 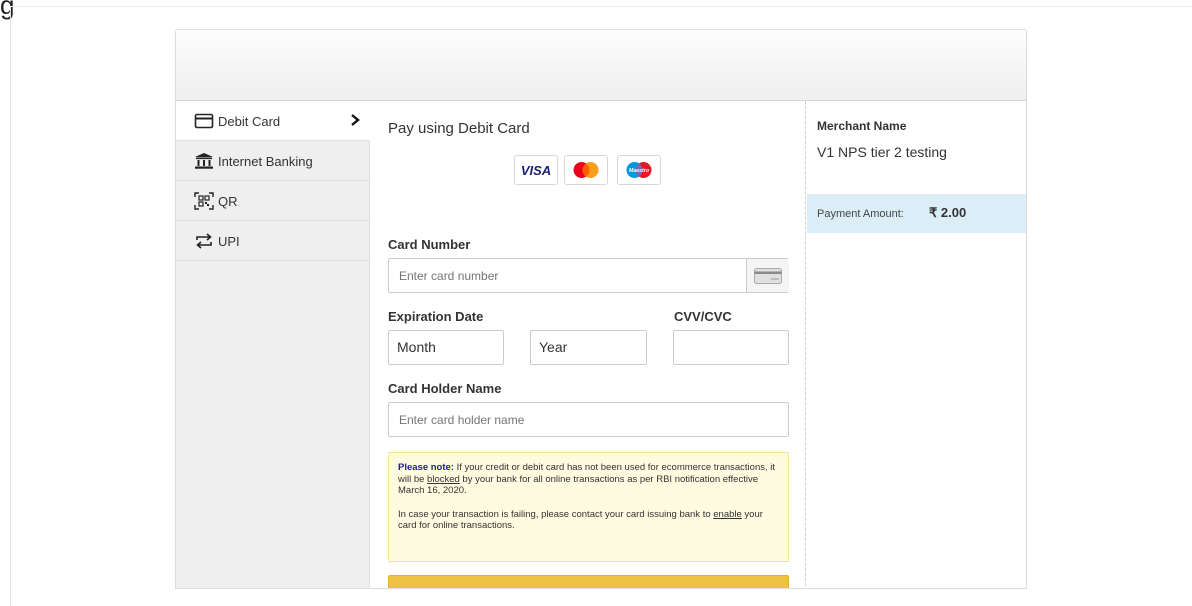 I want to click on visa-logo: VISA, so click(x=536, y=170).